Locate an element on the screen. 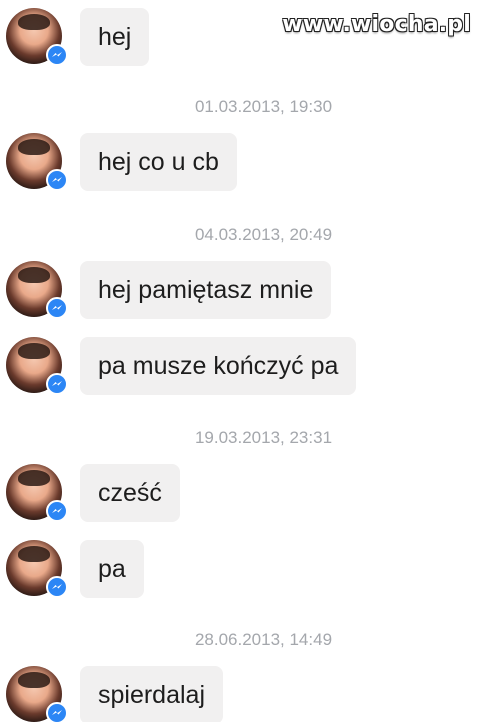  message-bubble: hej is located at coordinates (115, 37).